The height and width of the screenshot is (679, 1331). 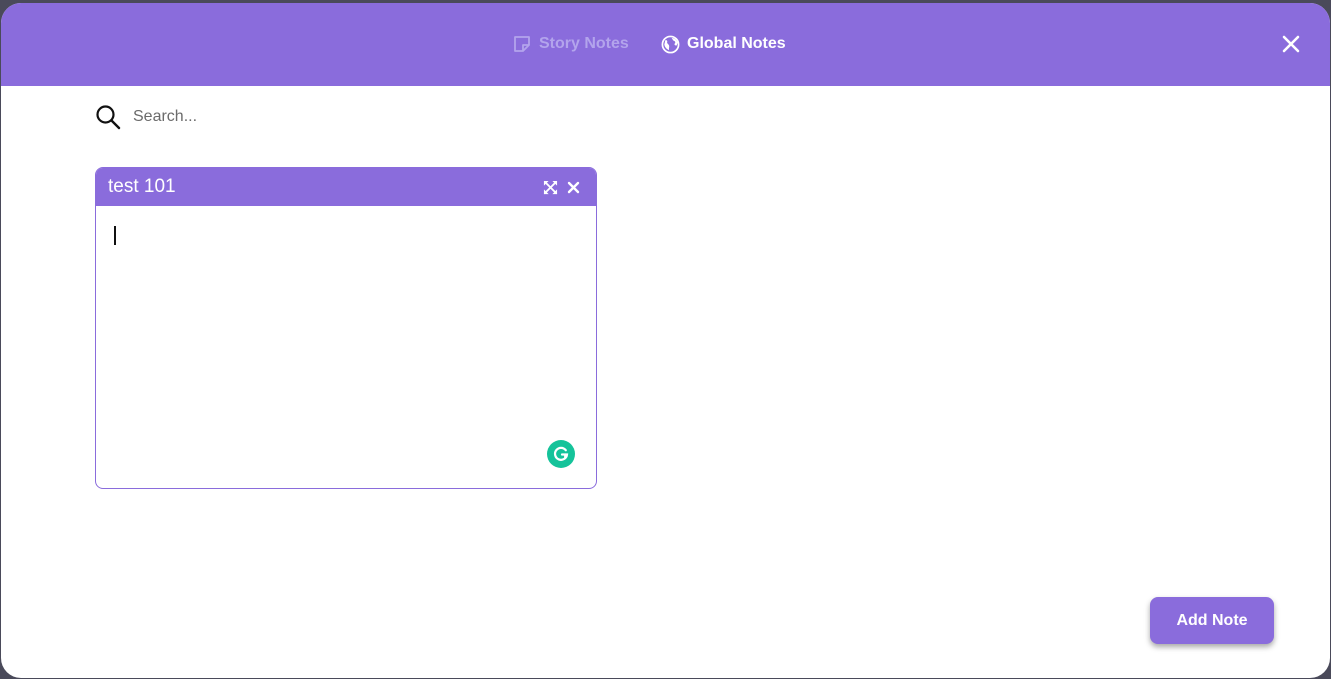 I want to click on sticky-note-icon, so click(x=522, y=44).